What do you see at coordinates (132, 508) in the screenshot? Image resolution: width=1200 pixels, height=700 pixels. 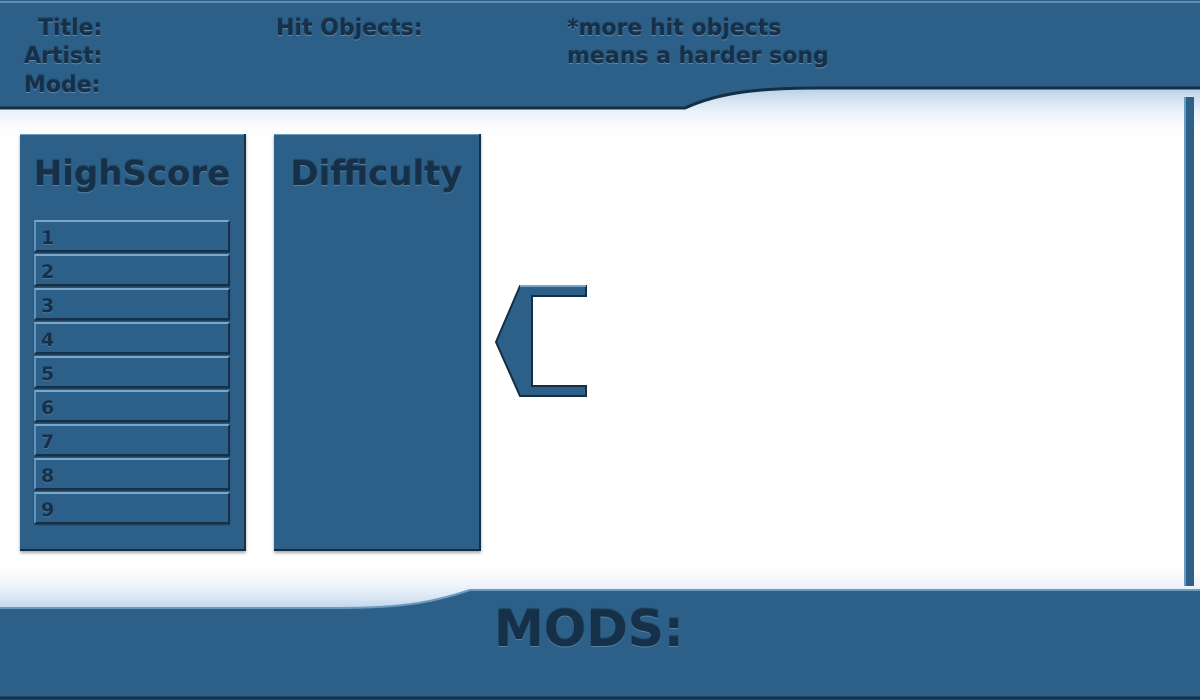 I see `highscore-row-9: 9` at bounding box center [132, 508].